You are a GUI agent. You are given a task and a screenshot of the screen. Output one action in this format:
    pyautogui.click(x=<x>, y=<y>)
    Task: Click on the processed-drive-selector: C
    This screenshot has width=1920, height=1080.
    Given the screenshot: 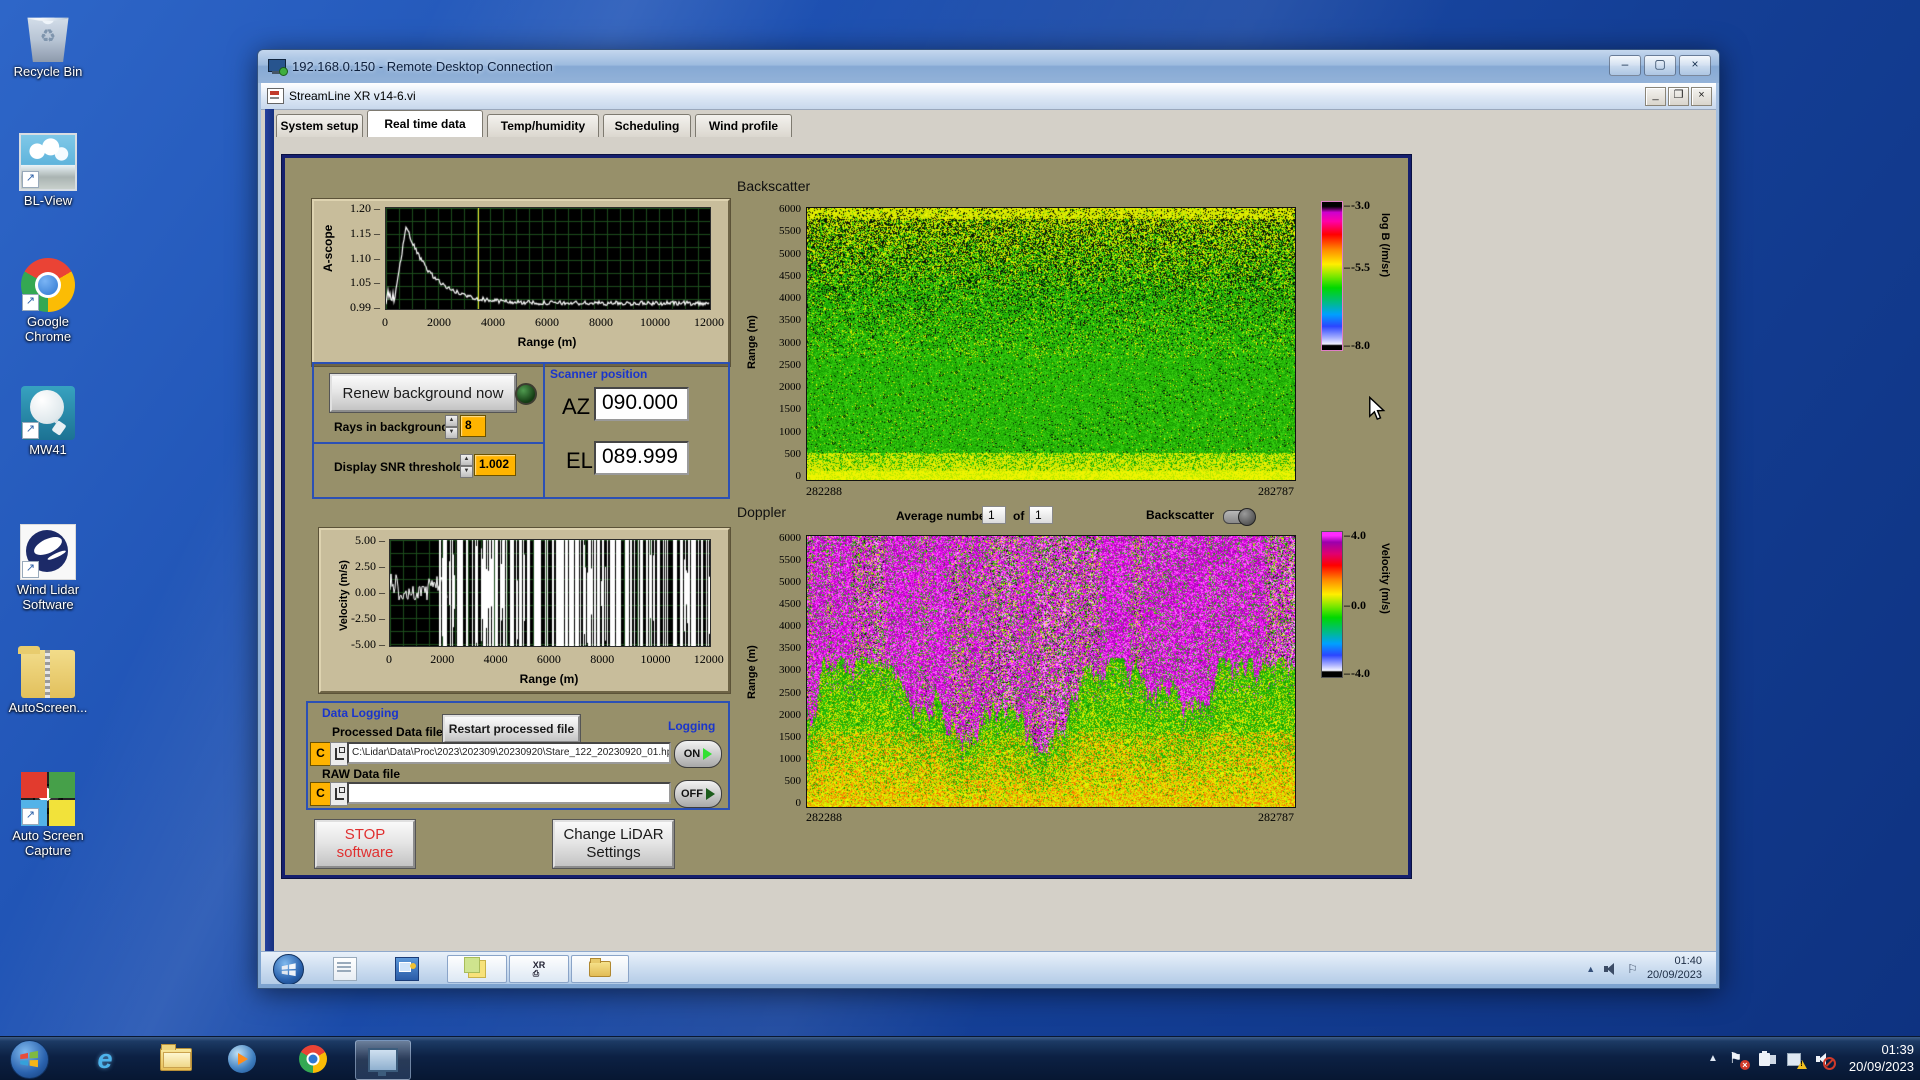 What is the action you would take?
    pyautogui.click(x=320, y=754)
    